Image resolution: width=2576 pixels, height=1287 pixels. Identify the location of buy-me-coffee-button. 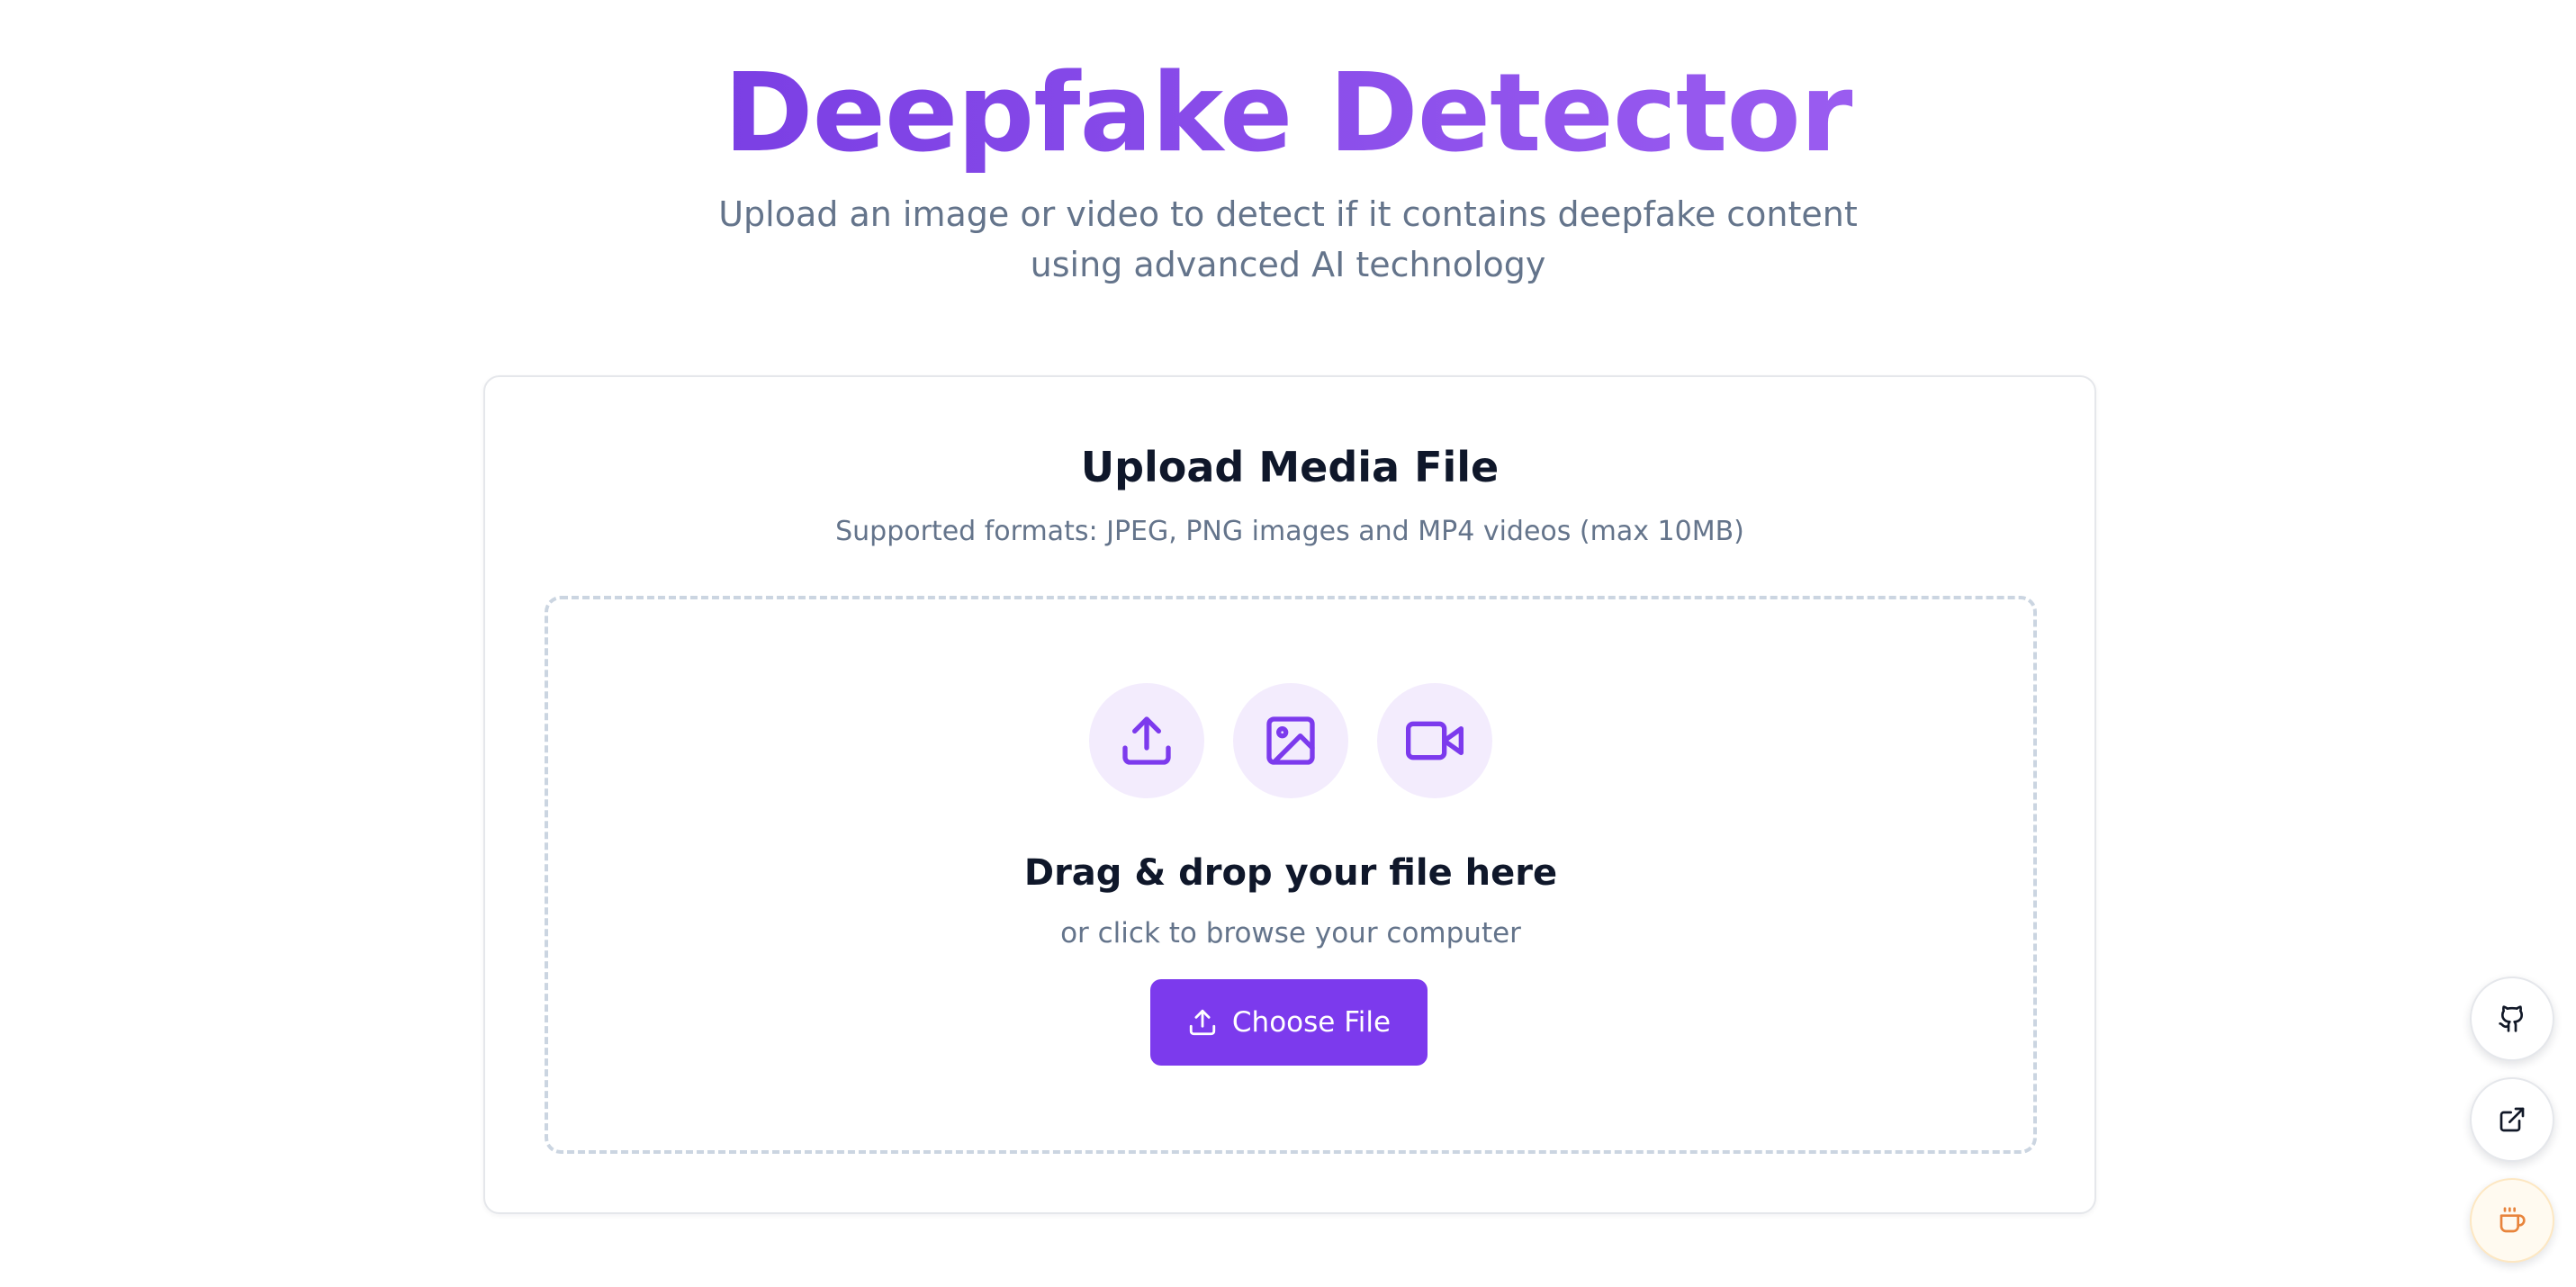
(2512, 1220).